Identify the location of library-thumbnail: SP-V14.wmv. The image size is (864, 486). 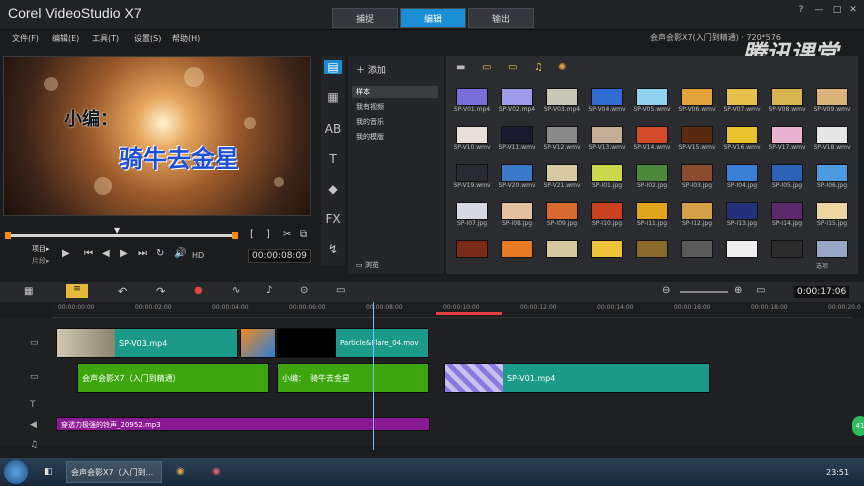
(653, 138).